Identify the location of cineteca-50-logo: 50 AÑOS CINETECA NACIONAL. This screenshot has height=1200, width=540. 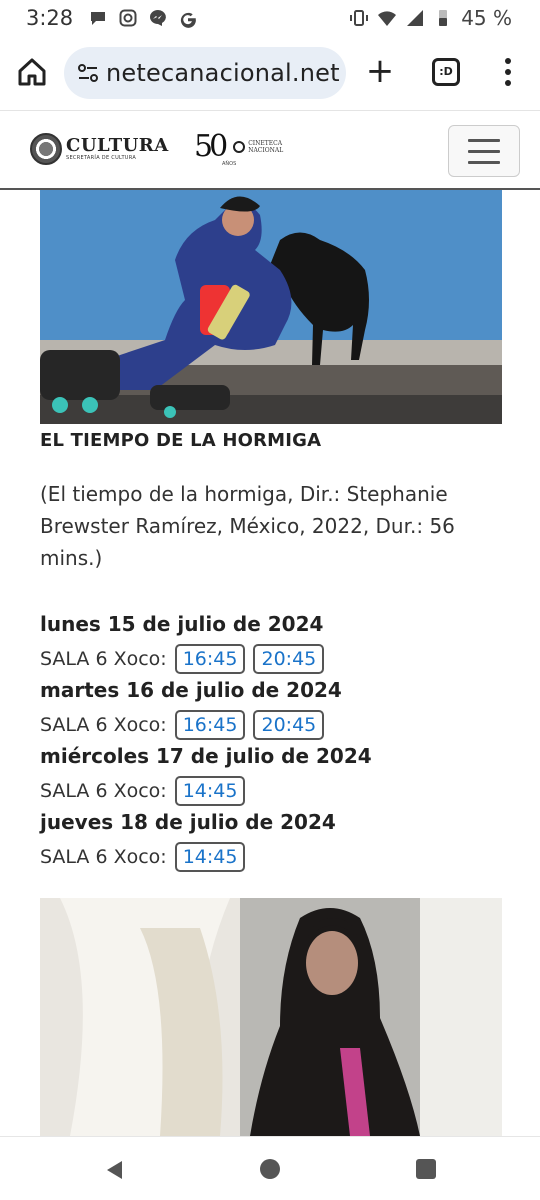
(239, 148).